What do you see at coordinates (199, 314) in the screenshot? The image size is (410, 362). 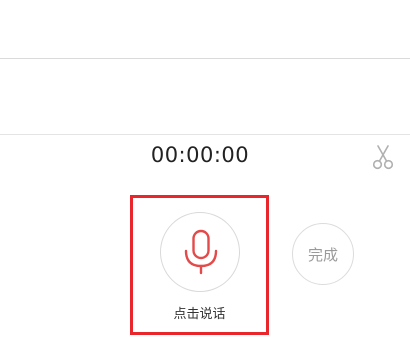 I see `record-button-label: 点击说话` at bounding box center [199, 314].